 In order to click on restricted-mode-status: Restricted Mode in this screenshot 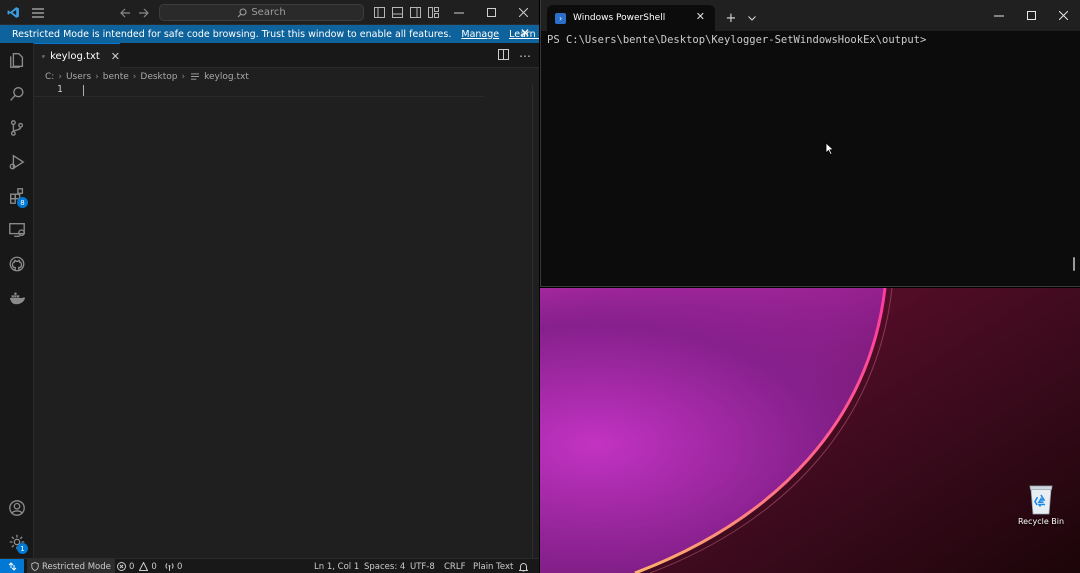, I will do `click(71, 566)`.